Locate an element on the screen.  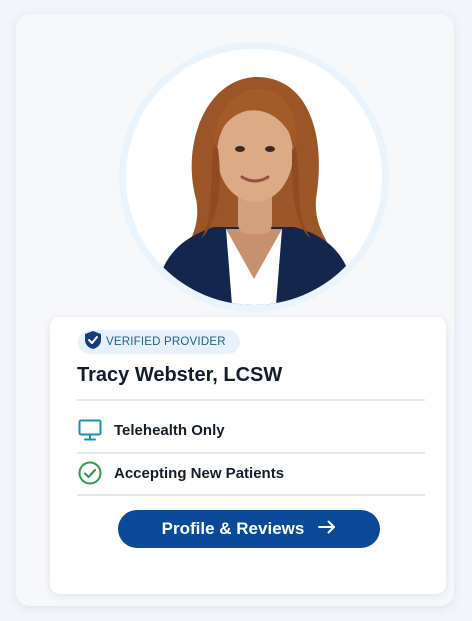
cta-label: Profile & Reviews is located at coordinates (233, 528).